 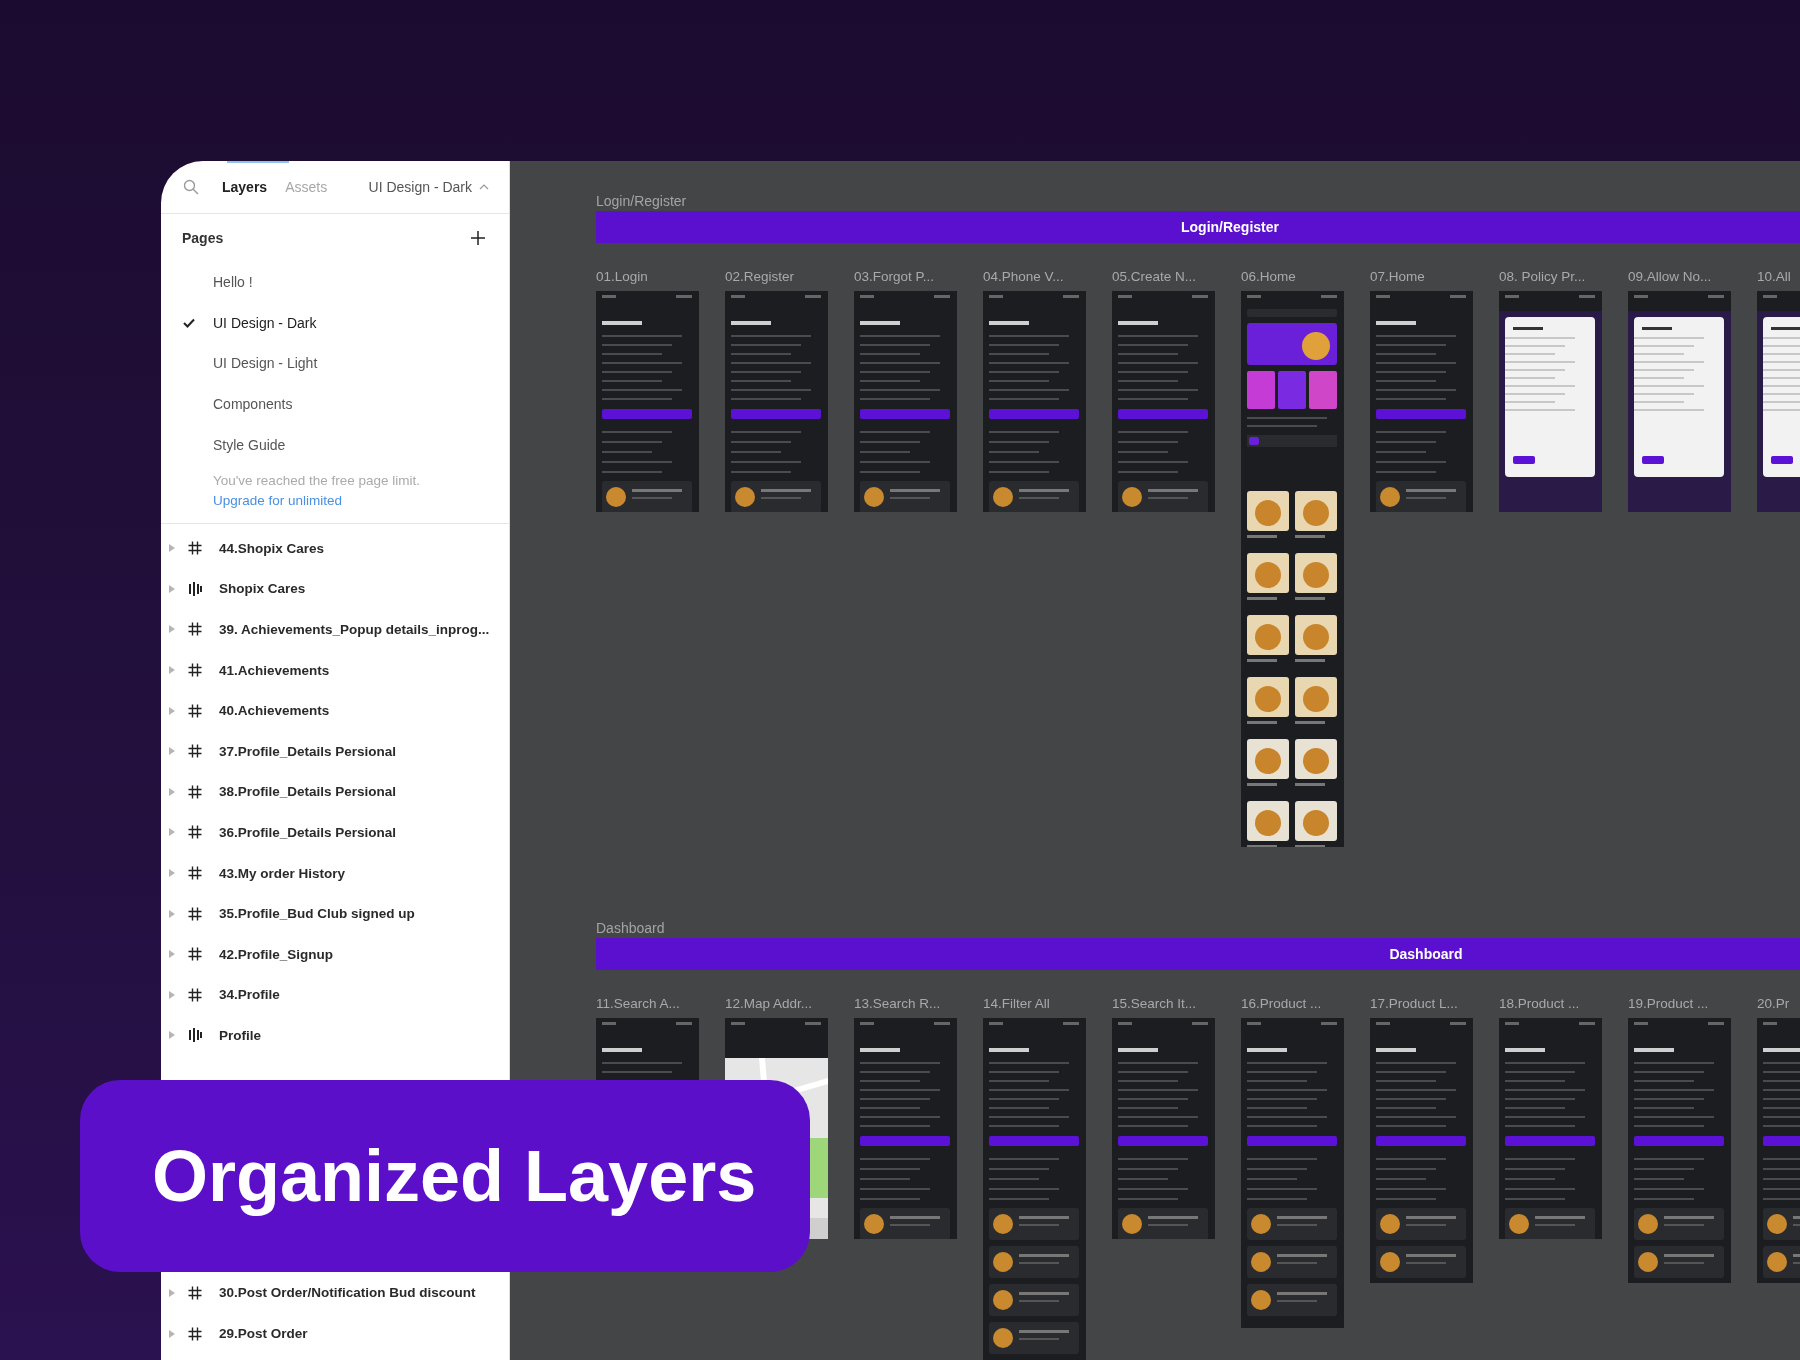 I want to click on layer-item: 41.Achievements, so click(x=335, y=670).